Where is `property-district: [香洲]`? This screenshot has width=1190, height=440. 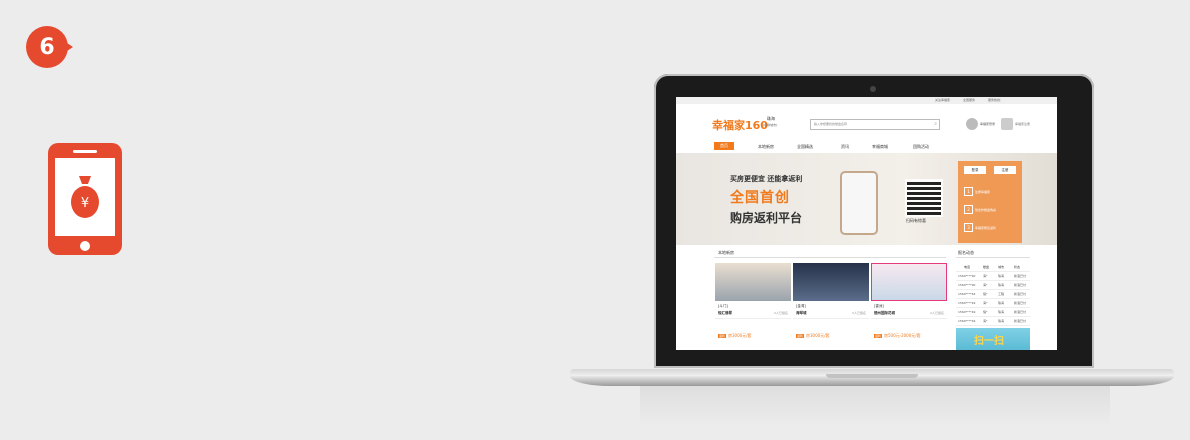 property-district: [香洲] is located at coordinates (879, 306).